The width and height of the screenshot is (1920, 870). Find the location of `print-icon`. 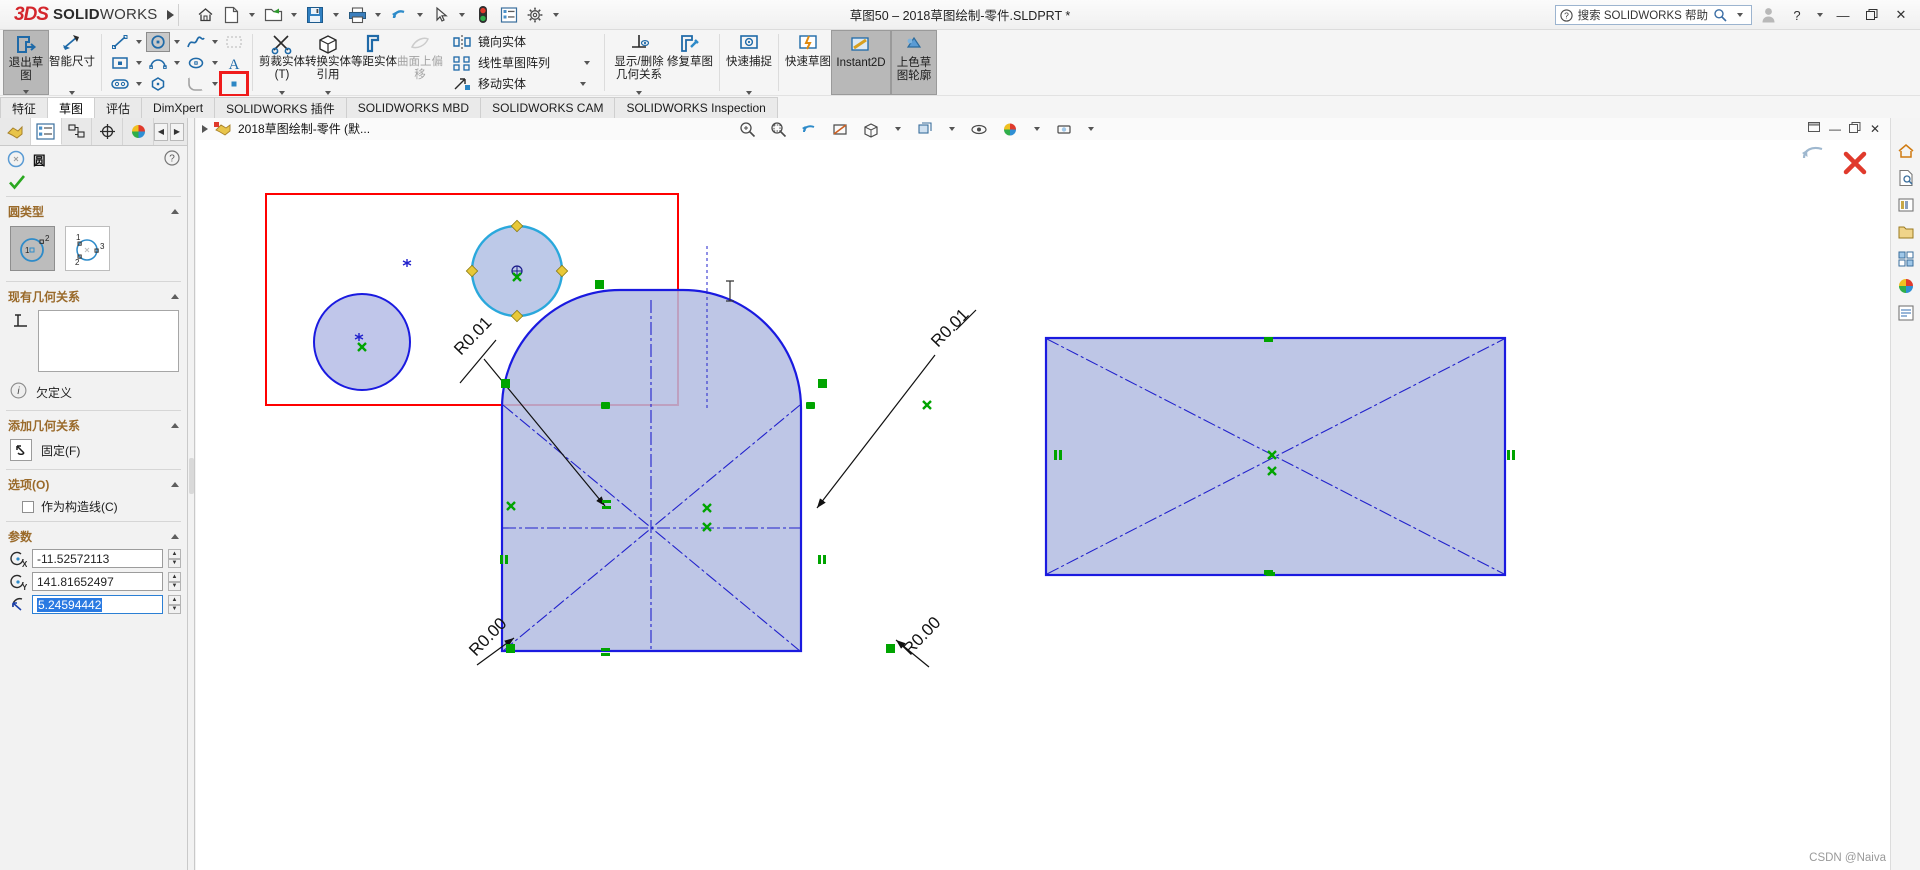

print-icon is located at coordinates (357, 15).